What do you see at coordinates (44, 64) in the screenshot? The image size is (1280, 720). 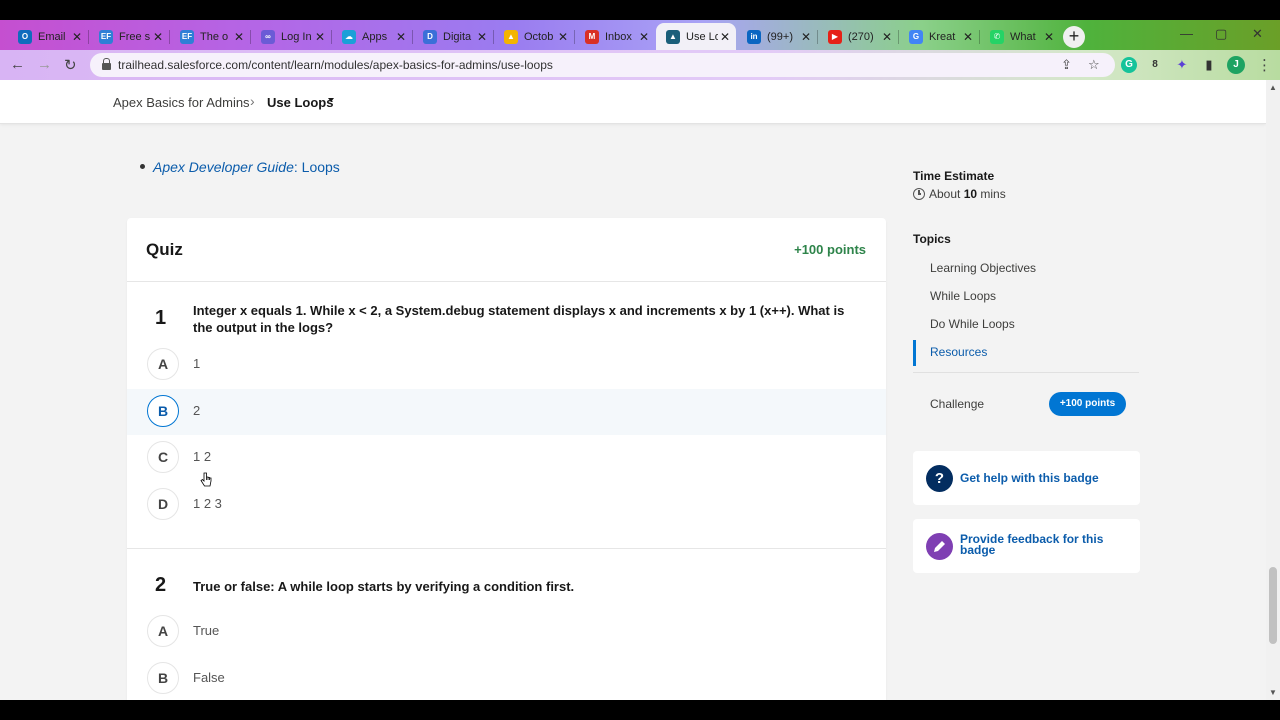 I see `forward-arrow-icon: →` at bounding box center [44, 64].